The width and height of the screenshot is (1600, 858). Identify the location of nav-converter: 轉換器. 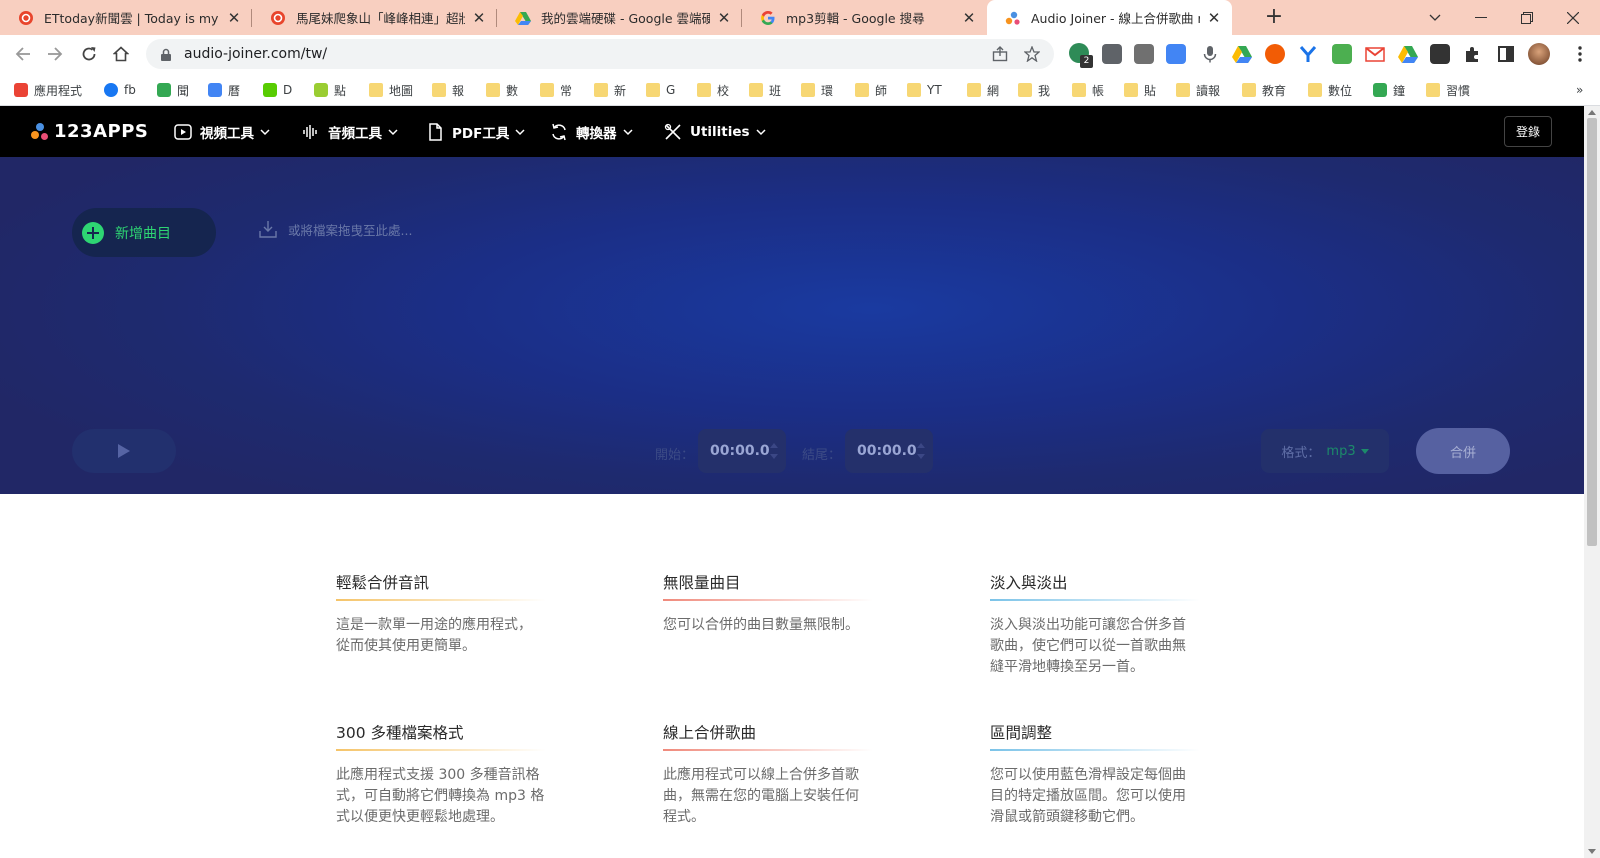
(591, 131).